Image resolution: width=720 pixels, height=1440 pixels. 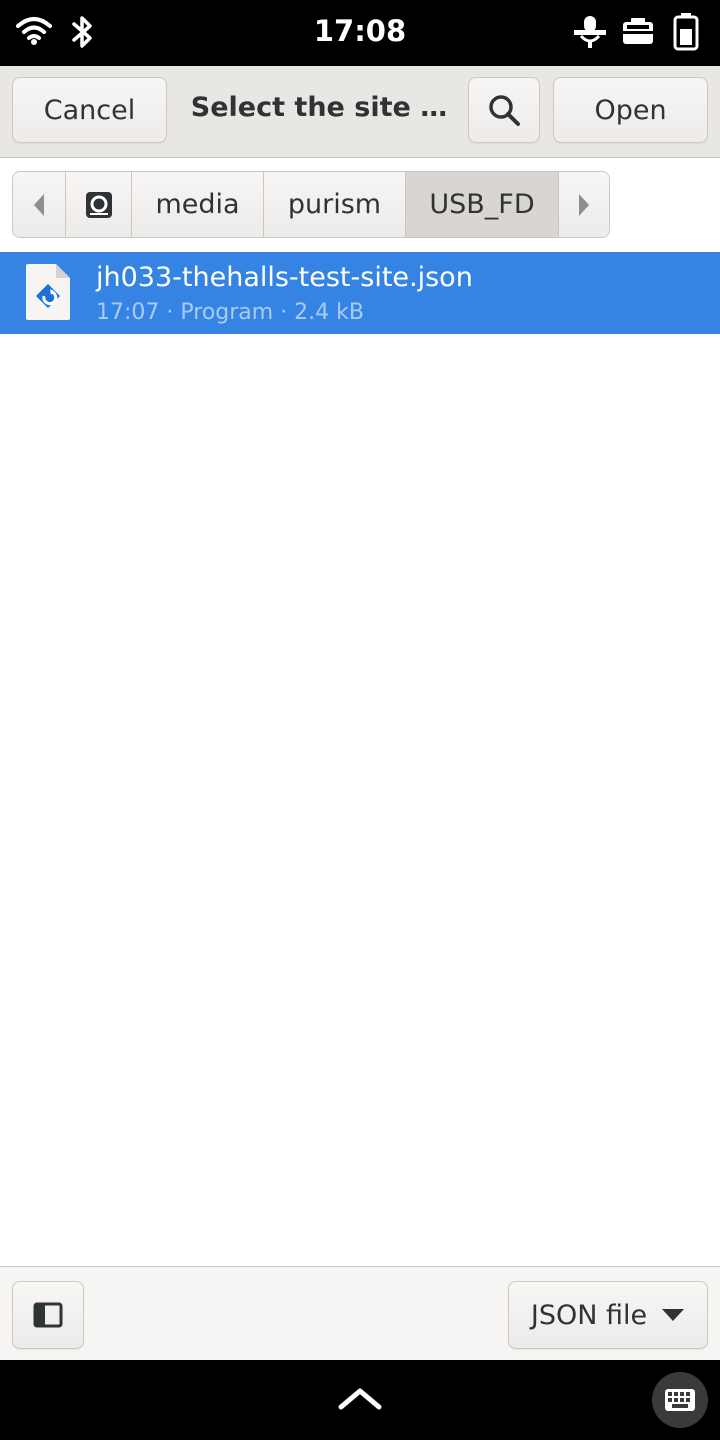 I want to click on file-filter-dropdown: JSON file, so click(x=608, y=1315).